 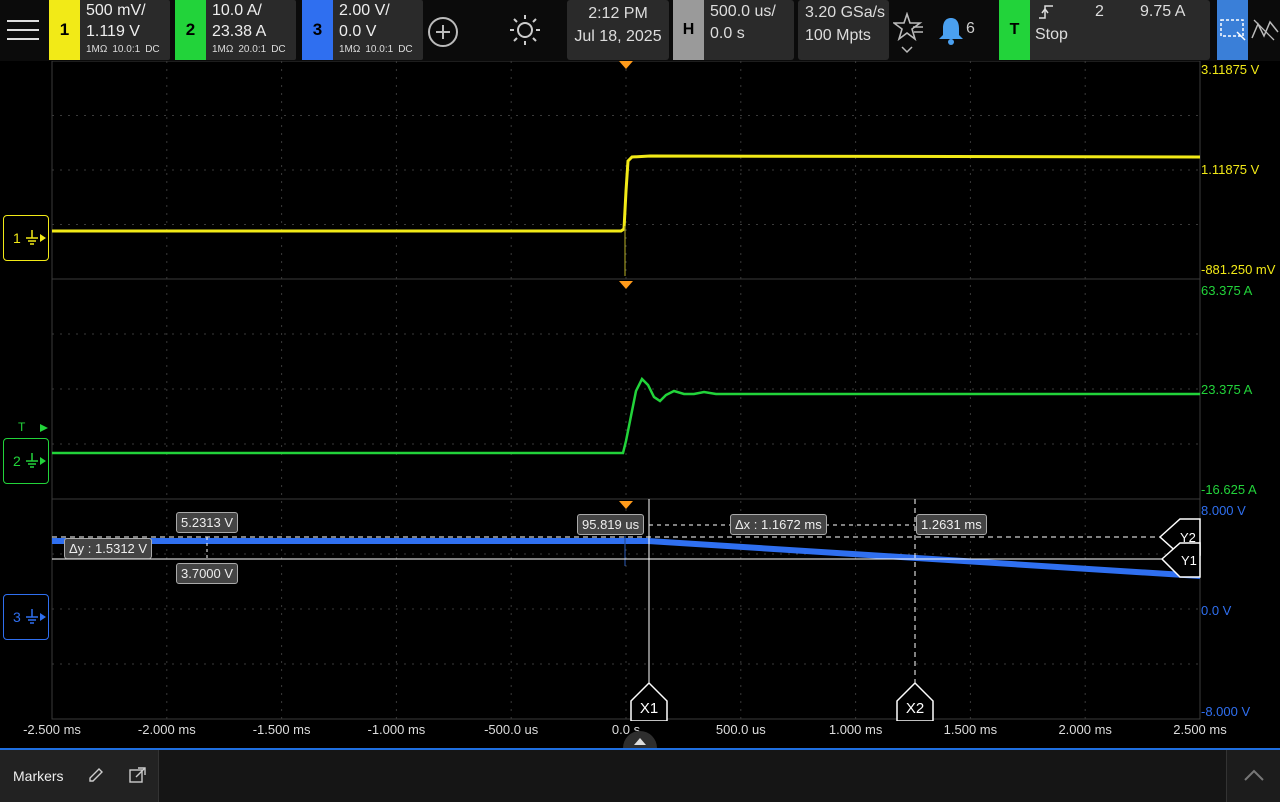 I want to click on time-tick-label: -1.500 ms, so click(x=281, y=729).